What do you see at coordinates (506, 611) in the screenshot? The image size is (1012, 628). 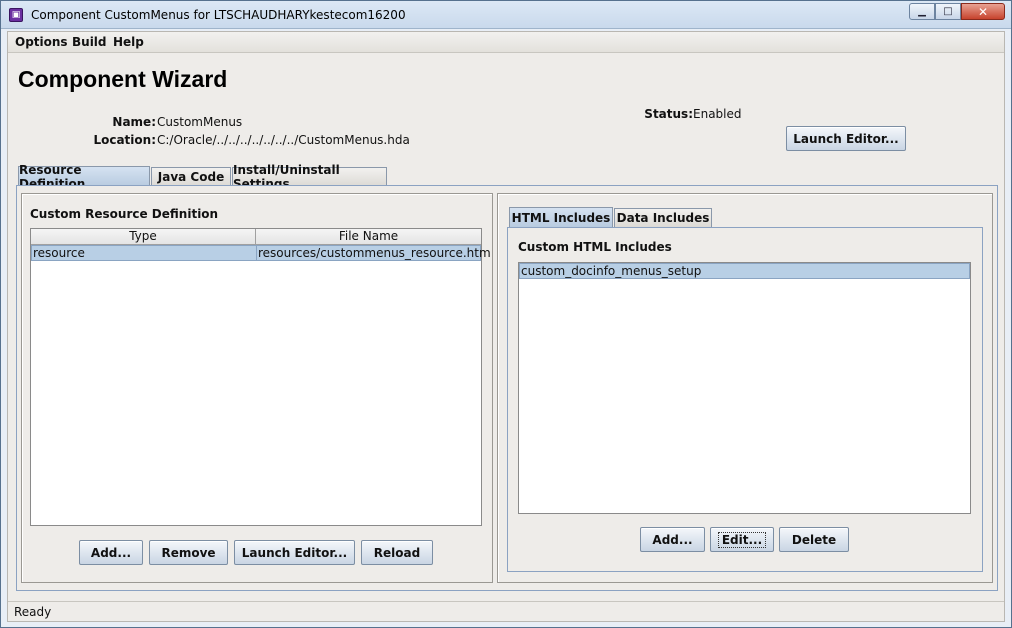 I see `status-bar: Ready` at bounding box center [506, 611].